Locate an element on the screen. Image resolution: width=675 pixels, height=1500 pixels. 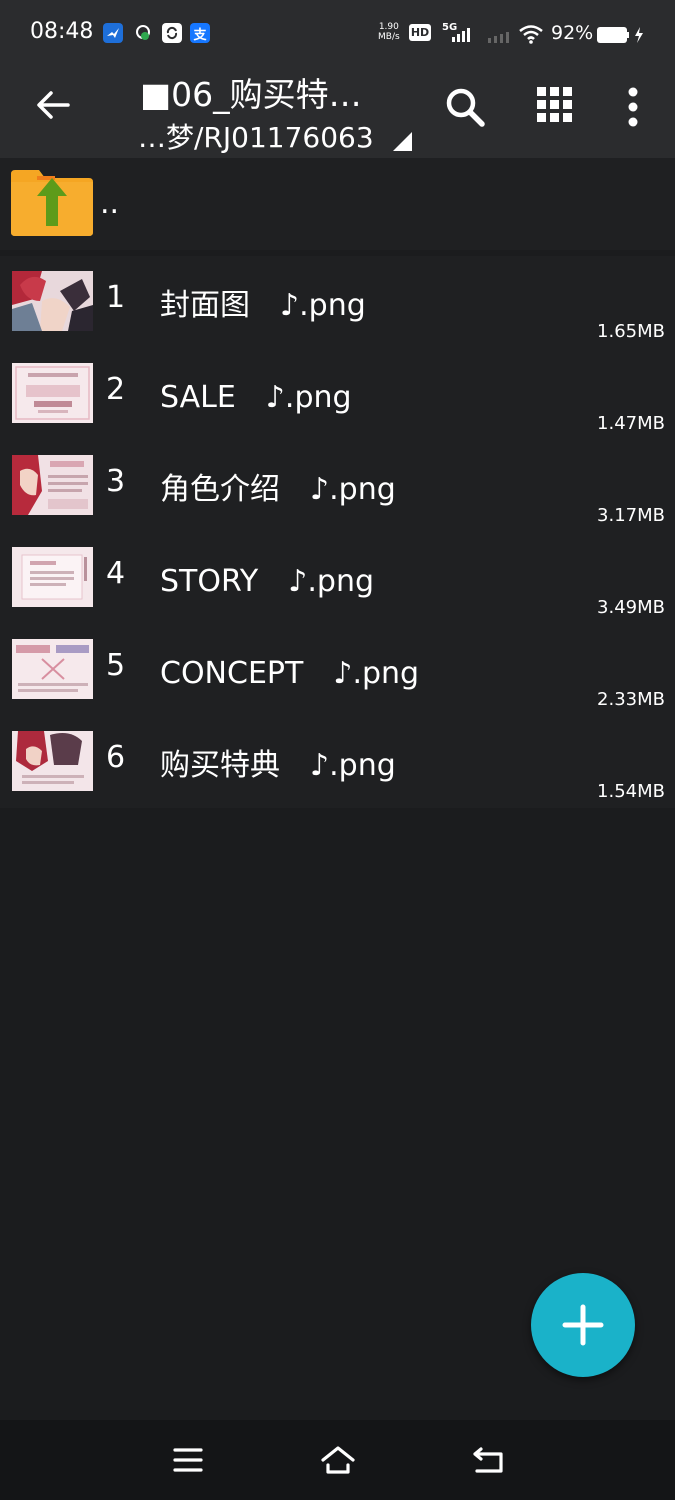
bonus-thumbnail is located at coordinates (52, 761).